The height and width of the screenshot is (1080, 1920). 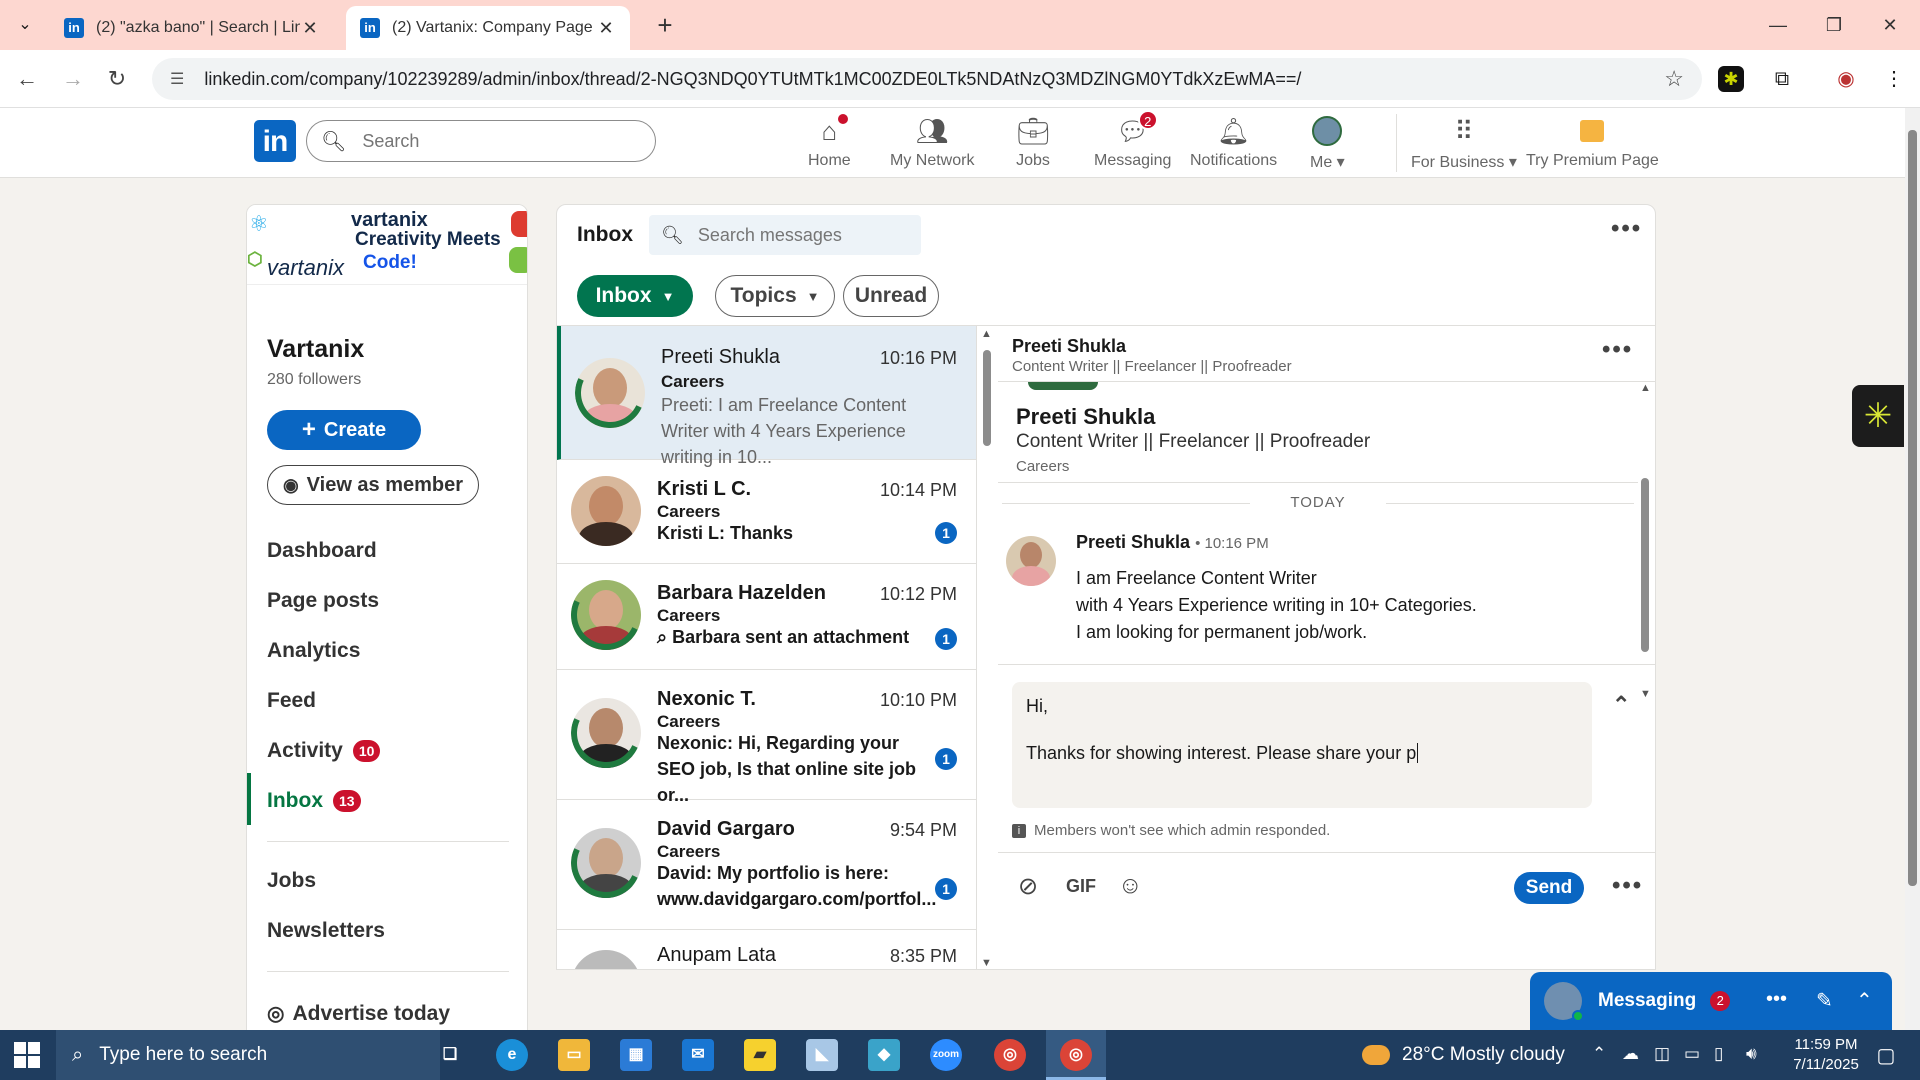 What do you see at coordinates (1878, 416) in the screenshot?
I see `extension-sidebar-asterisk-icon: ✳` at bounding box center [1878, 416].